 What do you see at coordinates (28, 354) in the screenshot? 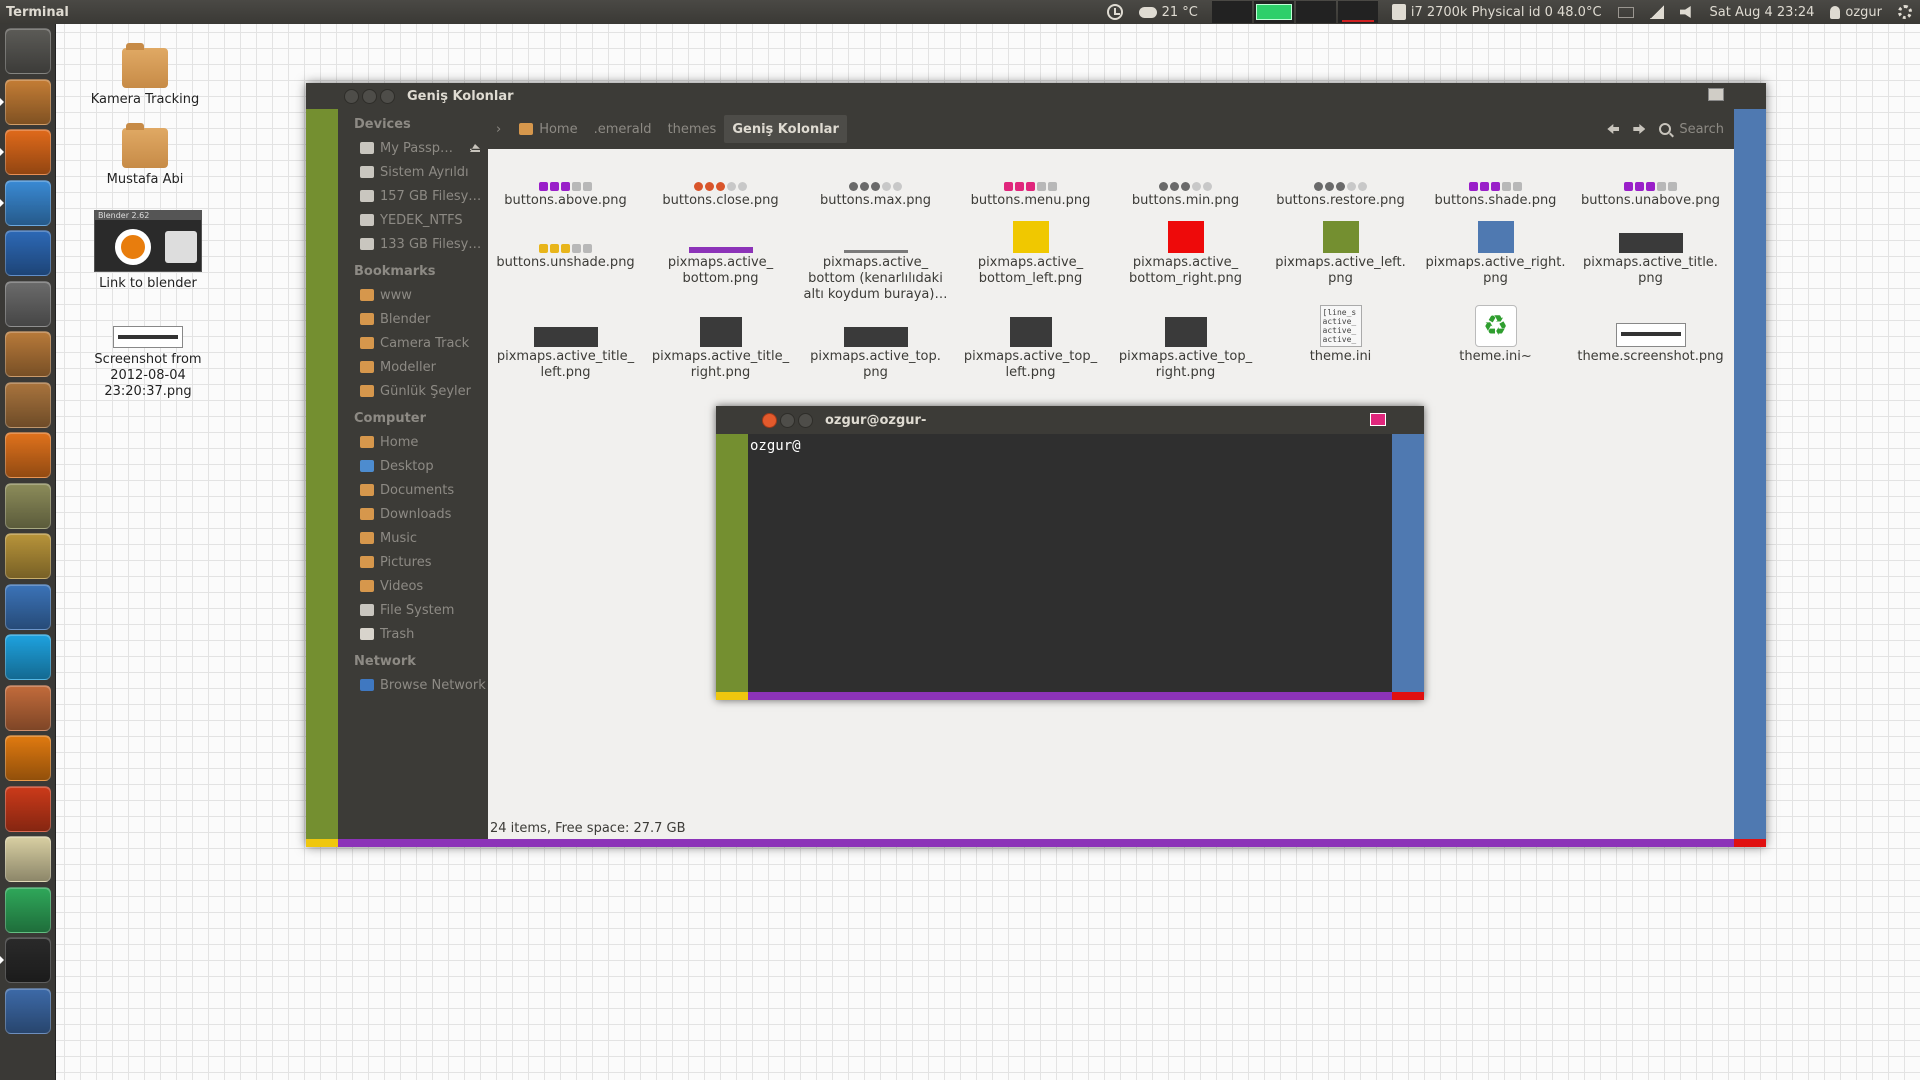
I see `launcher-item-software-center` at bounding box center [28, 354].